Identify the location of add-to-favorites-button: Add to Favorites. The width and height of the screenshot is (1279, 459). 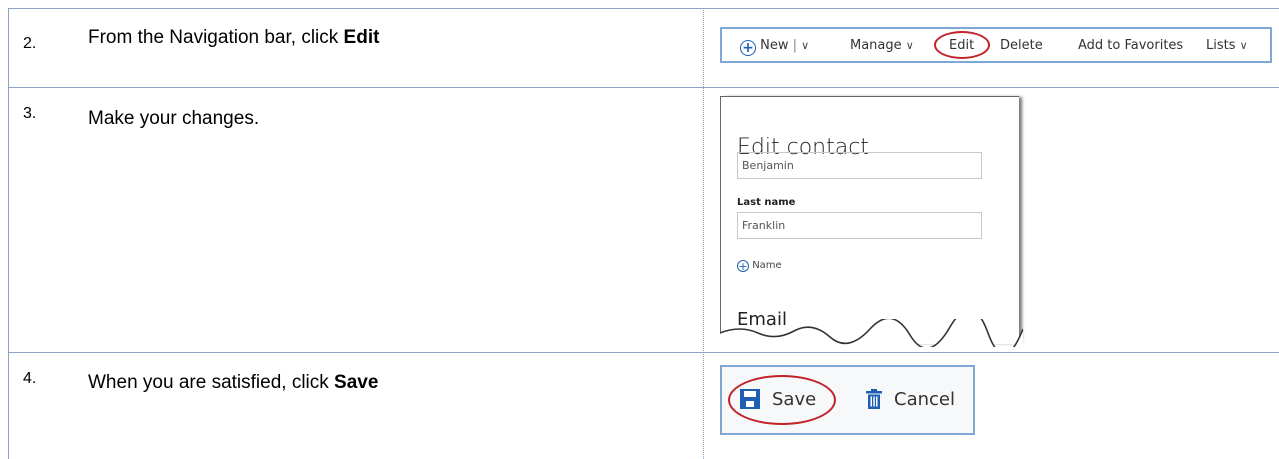
(1130, 45).